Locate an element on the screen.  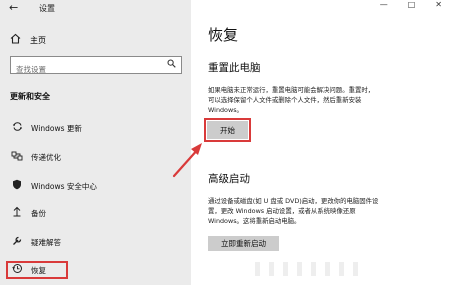
annotation-arrow-icon is located at coordinates (187, 160).